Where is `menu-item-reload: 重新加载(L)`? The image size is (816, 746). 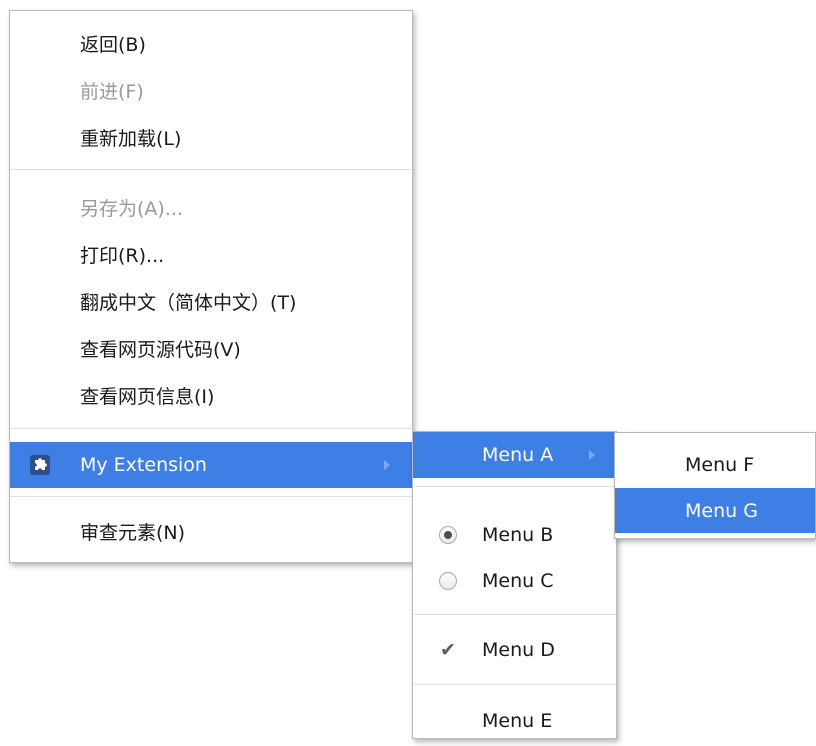
menu-item-reload: 重新加载(L) is located at coordinates (211, 139).